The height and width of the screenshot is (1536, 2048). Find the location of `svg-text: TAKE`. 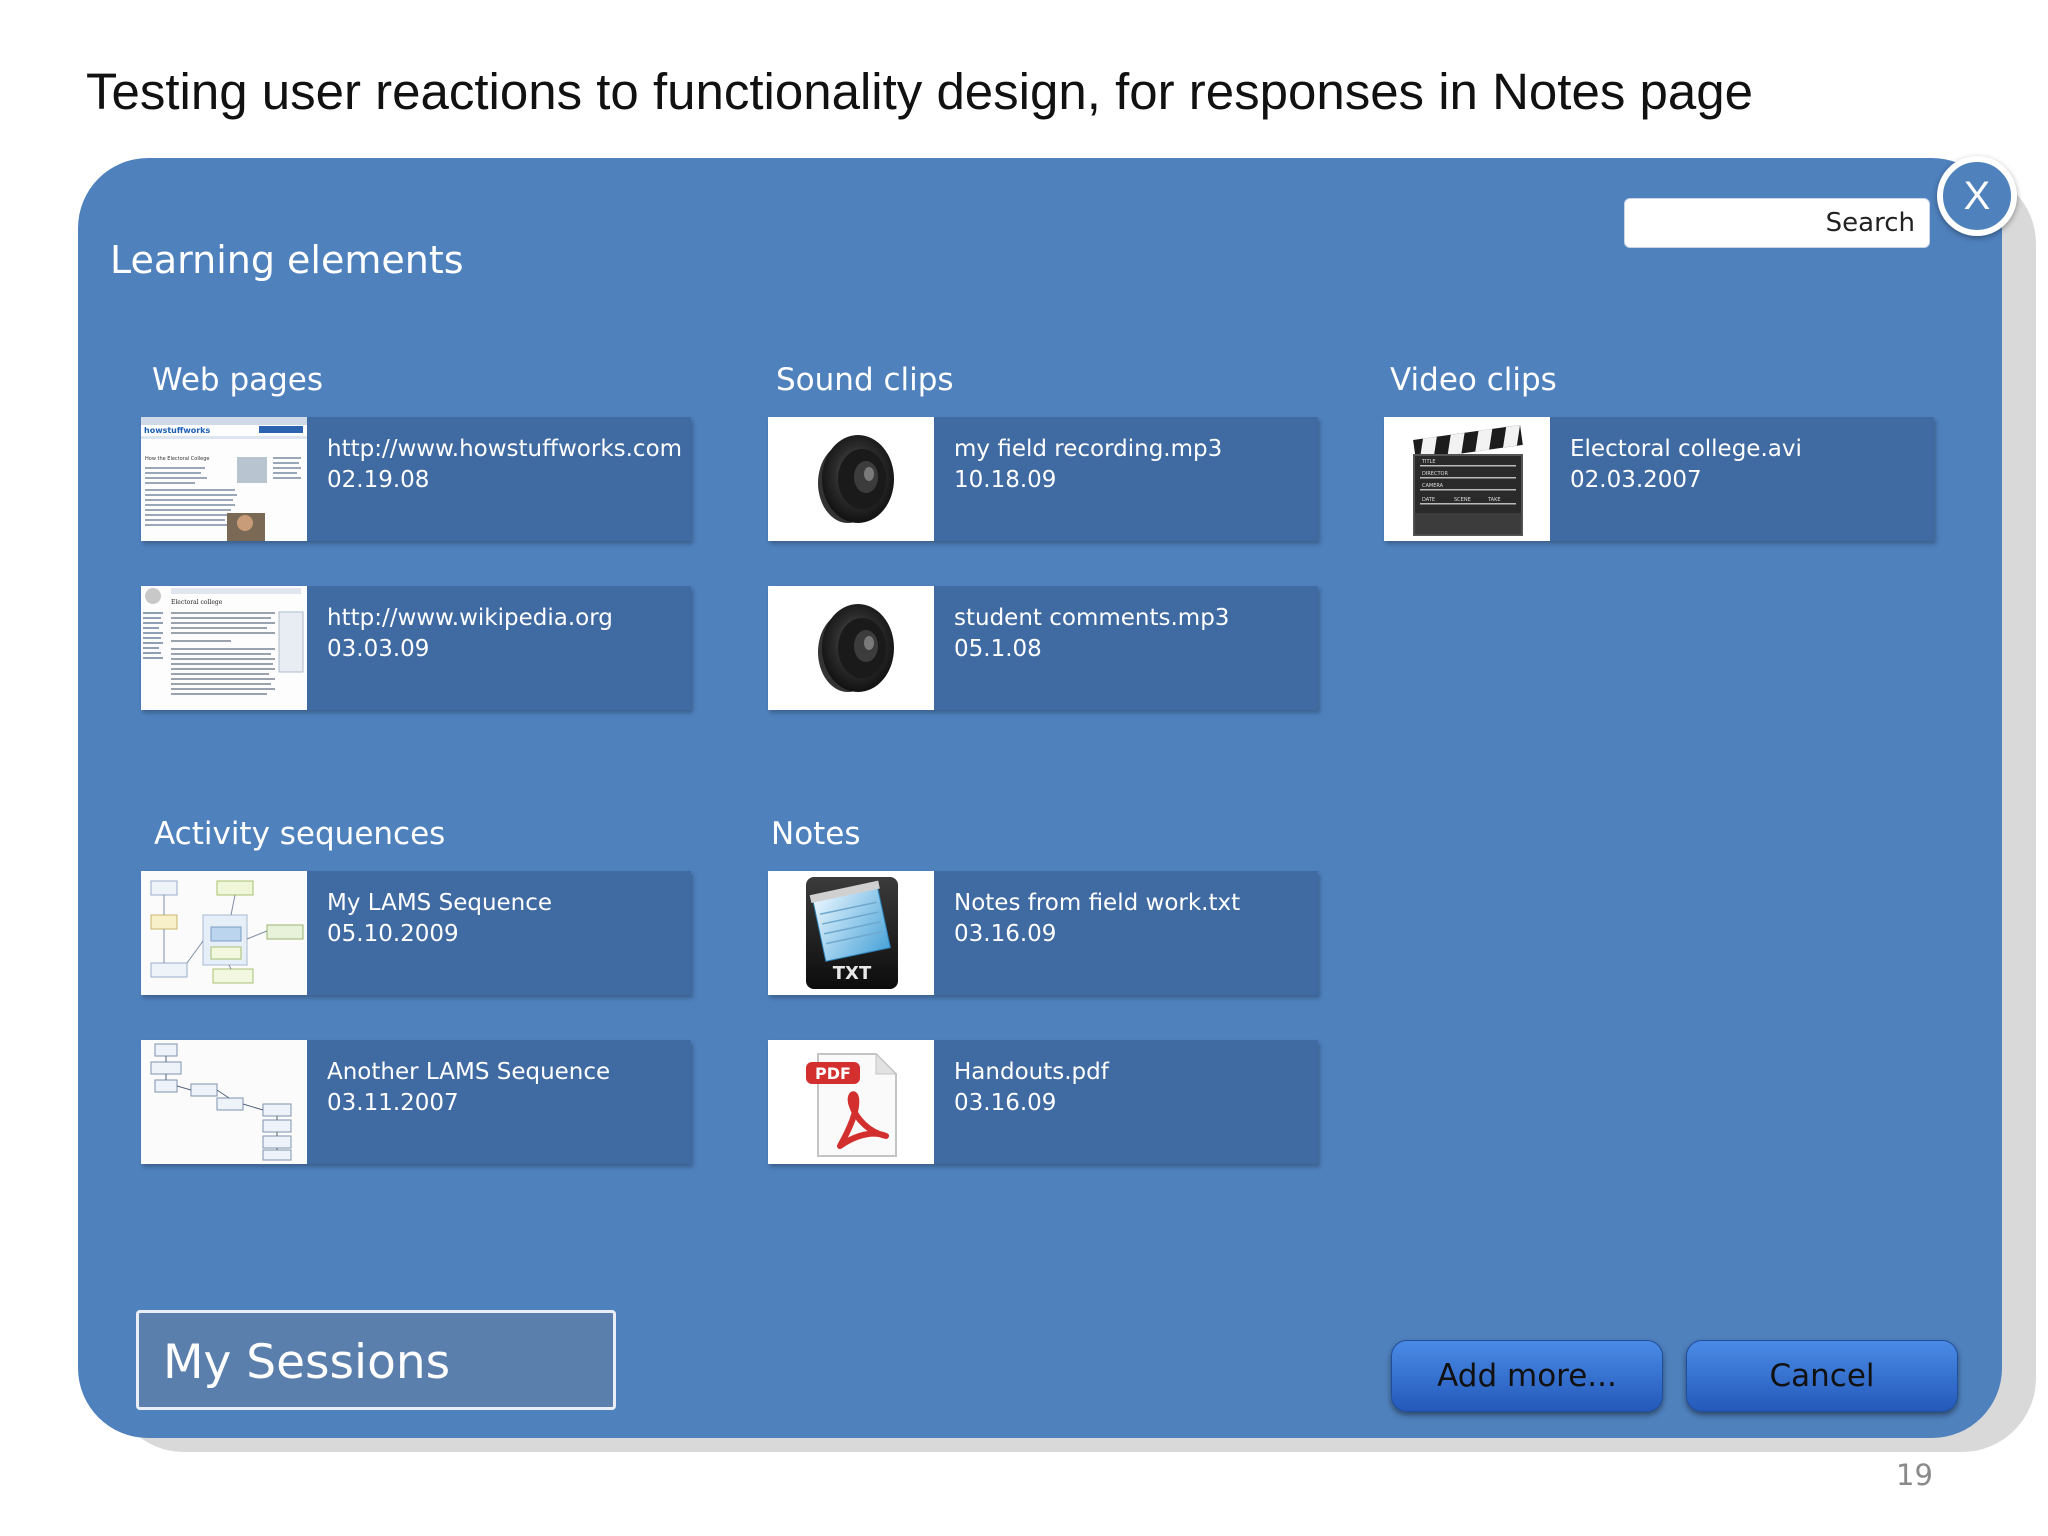

svg-text: TAKE is located at coordinates (1494, 500).